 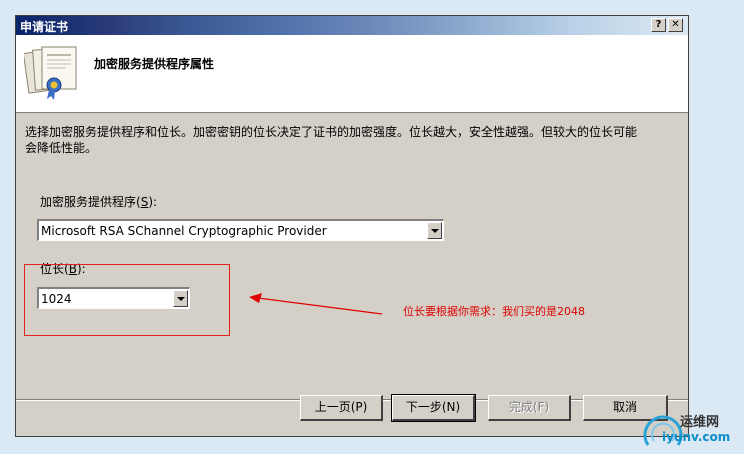 What do you see at coordinates (700, 422) in the screenshot?
I see `watermark-text-cn: 运维网` at bounding box center [700, 422].